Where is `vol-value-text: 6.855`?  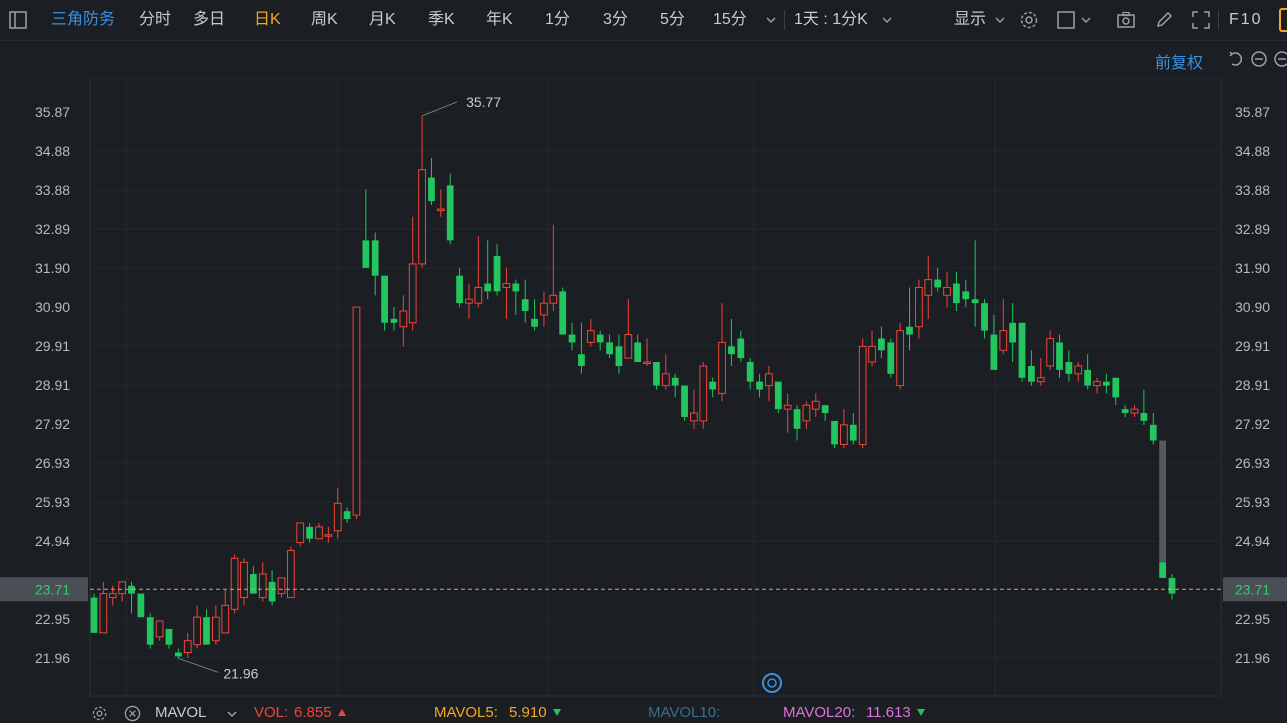
vol-value-text: 6.855 is located at coordinates (313, 712).